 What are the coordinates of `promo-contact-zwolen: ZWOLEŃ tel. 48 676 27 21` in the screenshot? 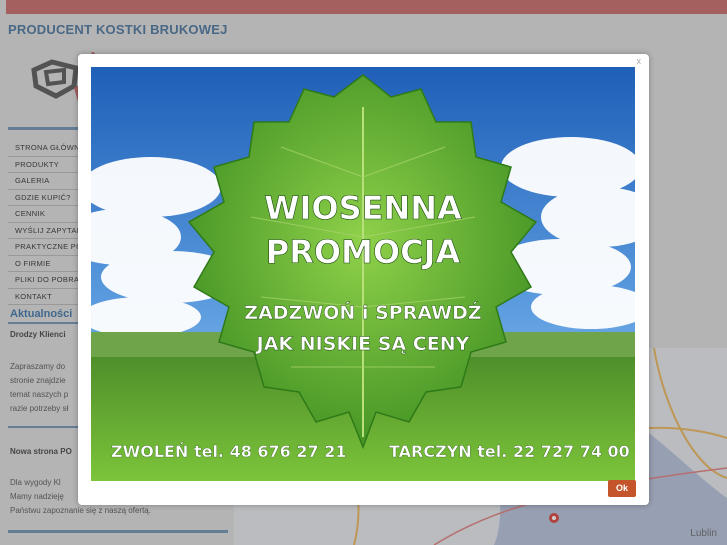 It's located at (228, 451).